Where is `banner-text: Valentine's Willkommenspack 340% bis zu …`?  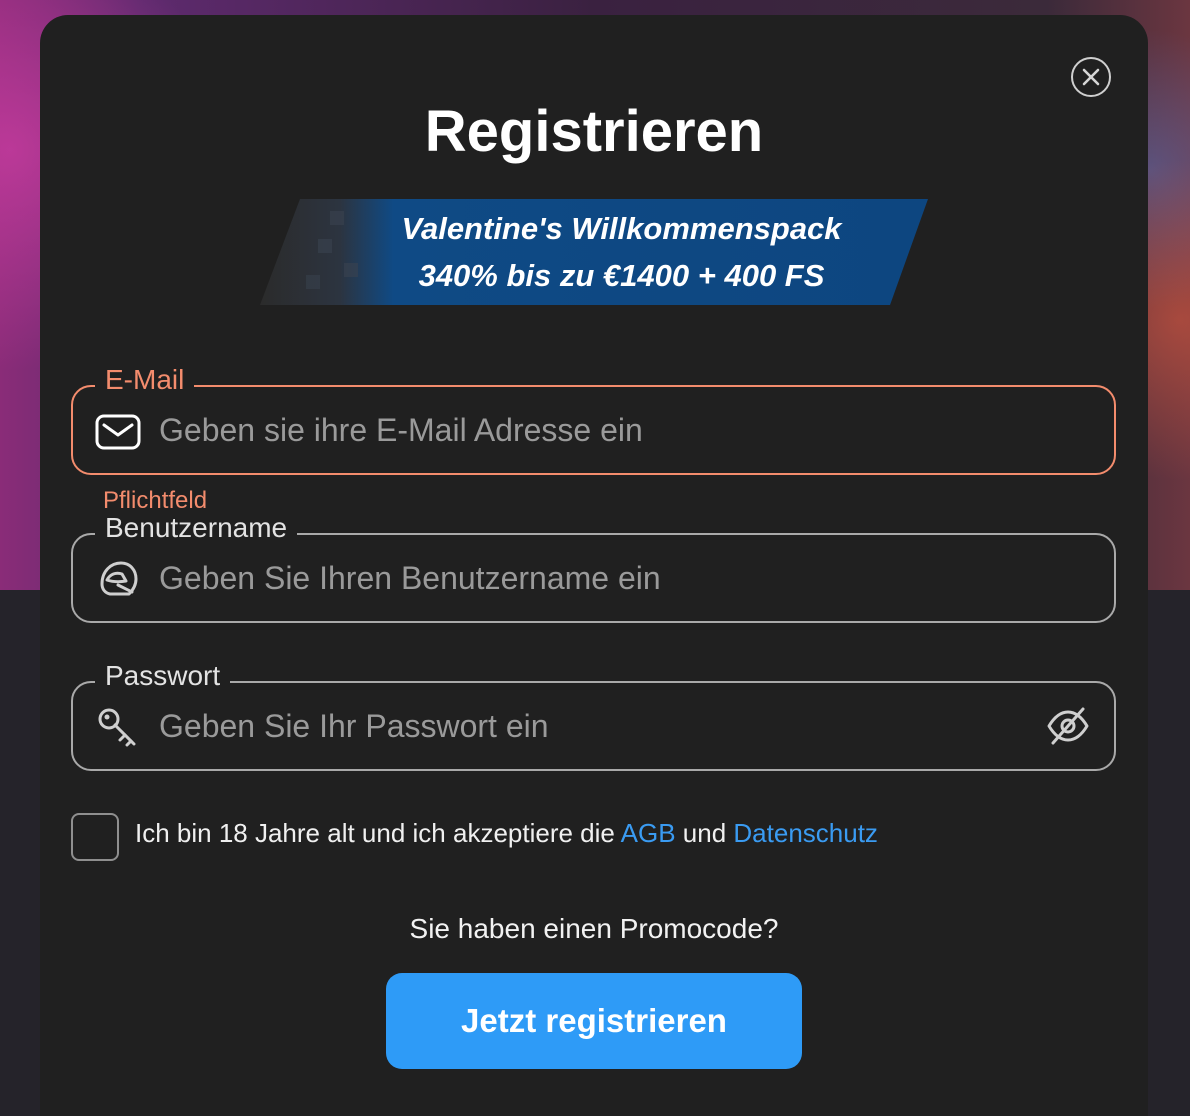 banner-text: Valentine's Willkommenspack 340% bis zu … is located at coordinates (594, 249).